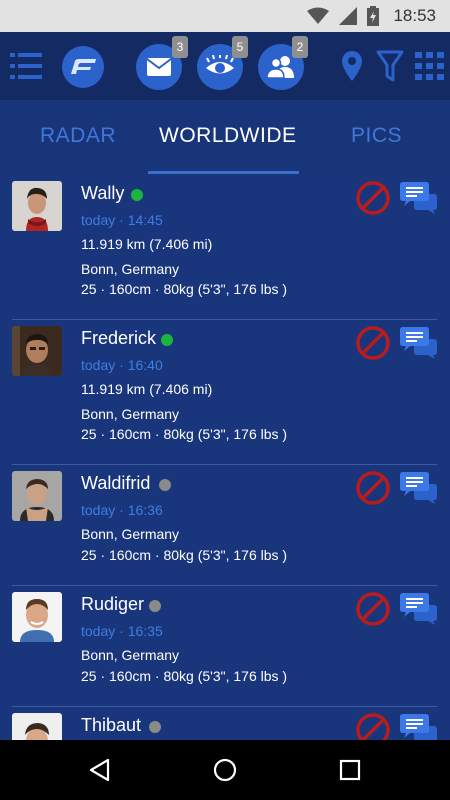 The image size is (450, 800). What do you see at coordinates (228, 136) in the screenshot?
I see `tab-worldwide: WORLDWIDE` at bounding box center [228, 136].